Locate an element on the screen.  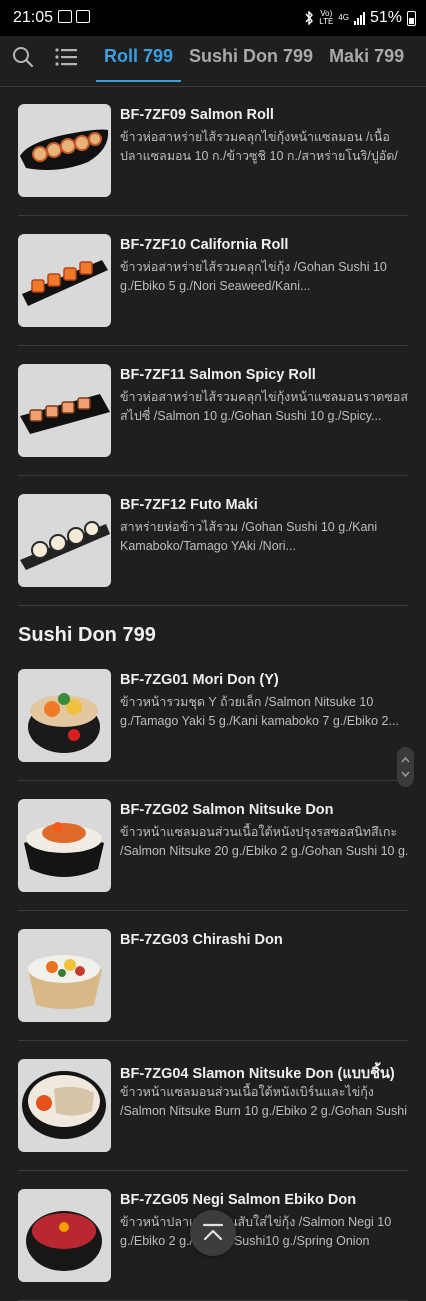
status-right: Vo) LTE 4G 51% is located at coordinates (360, 18).